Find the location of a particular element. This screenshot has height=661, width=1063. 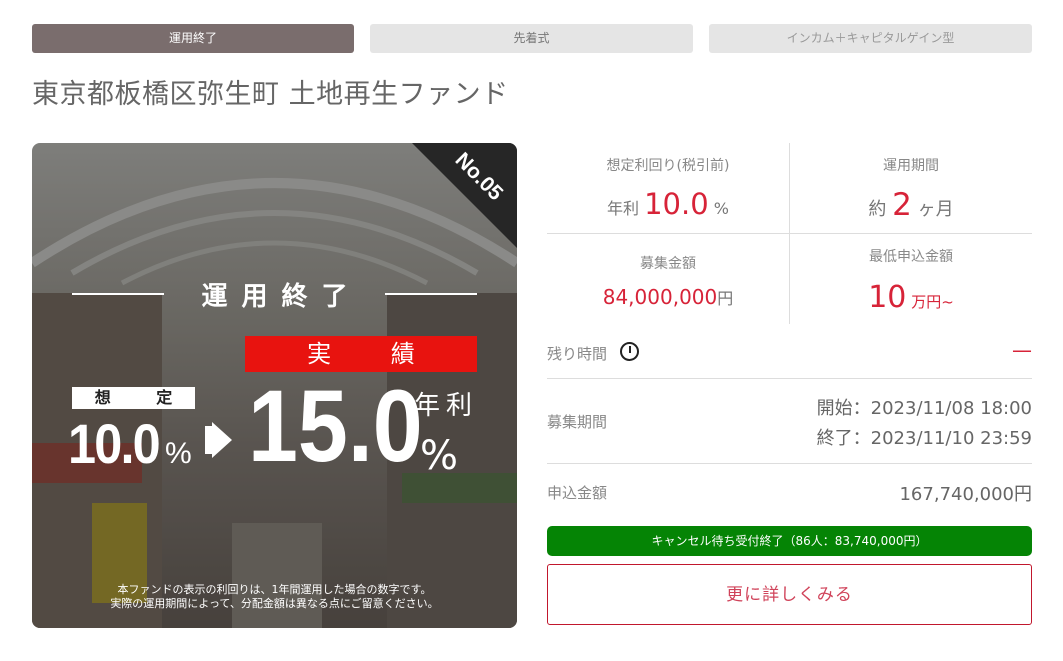

banner-line-right is located at coordinates (431, 294).